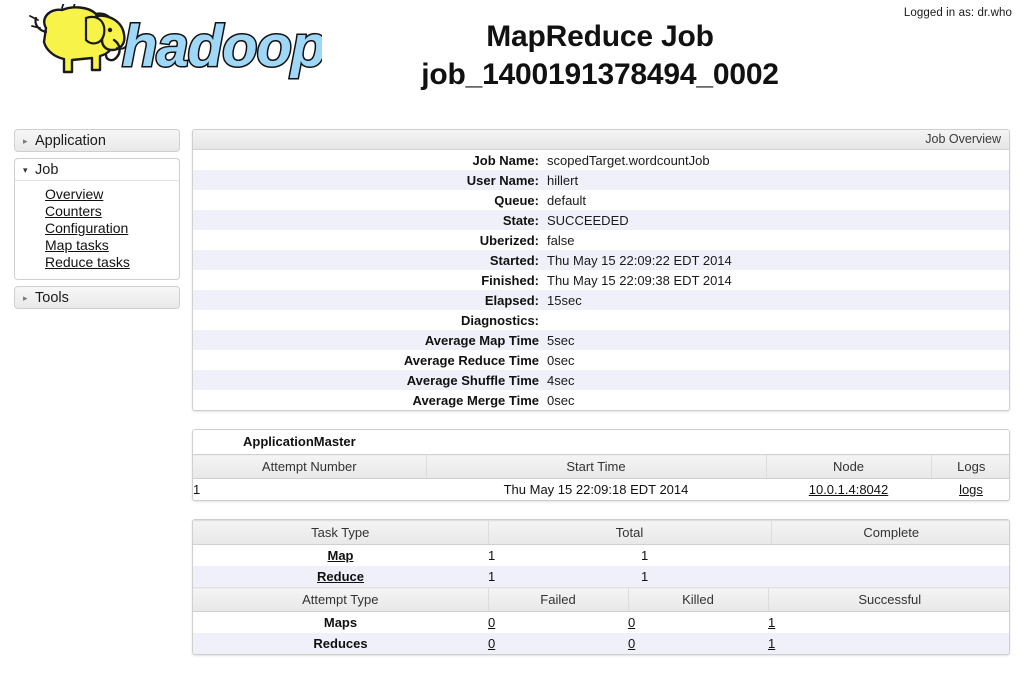  Describe the element at coordinates (86, 228) in the screenshot. I see `sidebar-item-configuration: Configuration` at that location.